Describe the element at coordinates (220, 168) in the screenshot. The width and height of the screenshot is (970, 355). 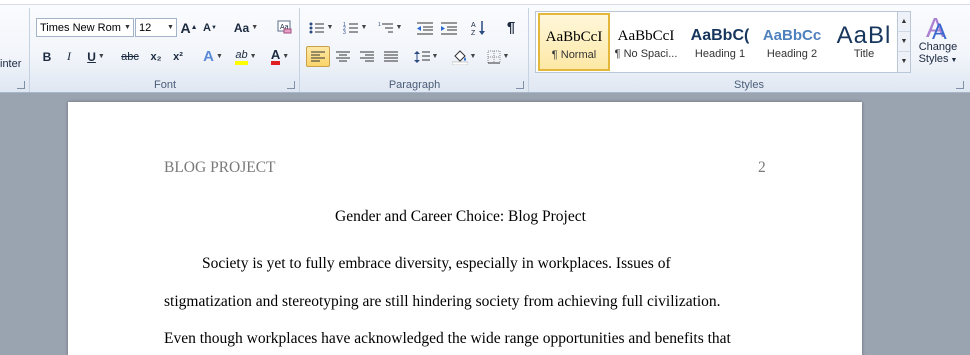
I see `page-header-text: BLOG PROJECT` at that location.